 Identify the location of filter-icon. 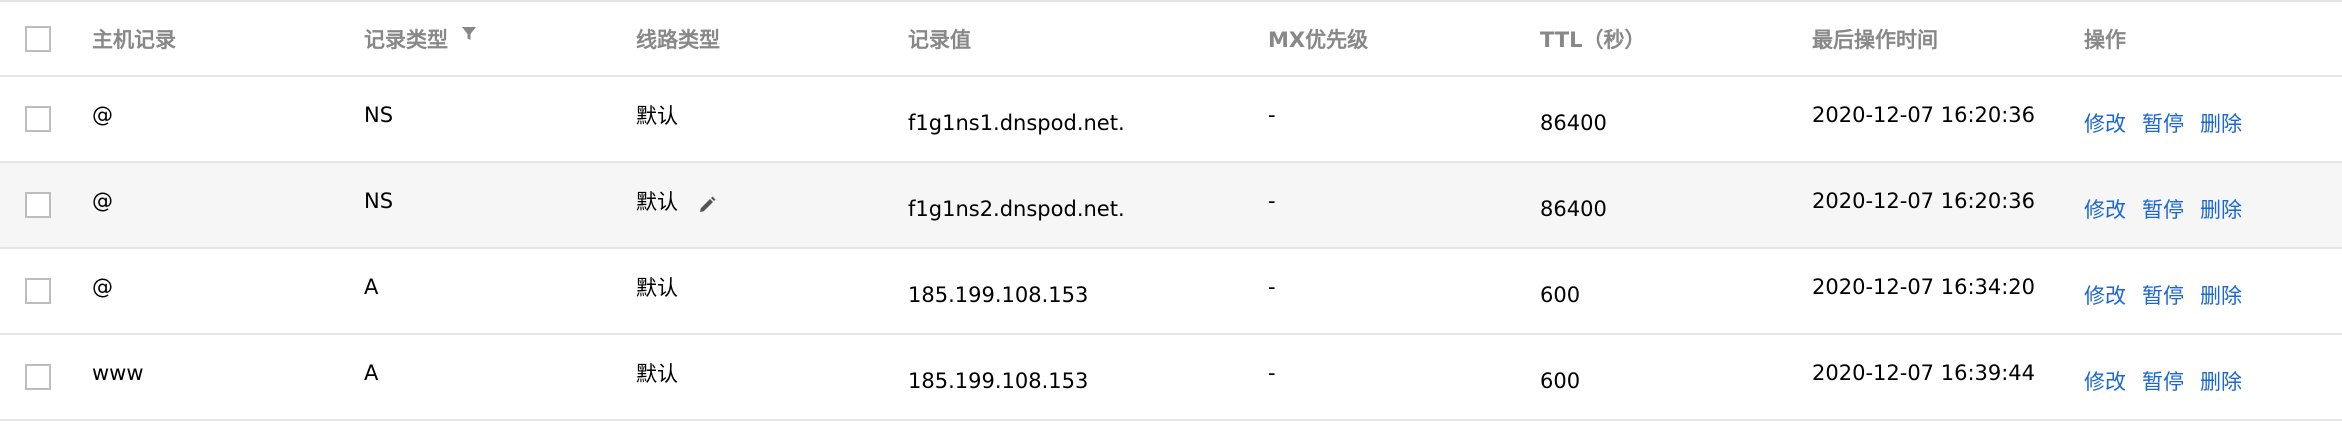
(469, 33).